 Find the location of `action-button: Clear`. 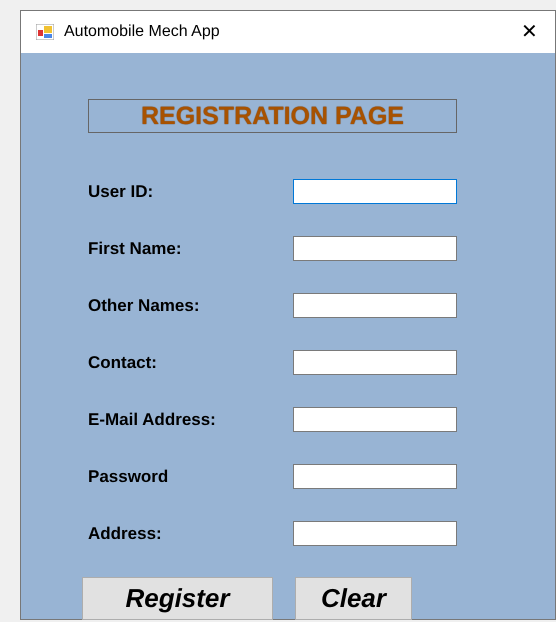

action-button: Clear is located at coordinates (353, 598).